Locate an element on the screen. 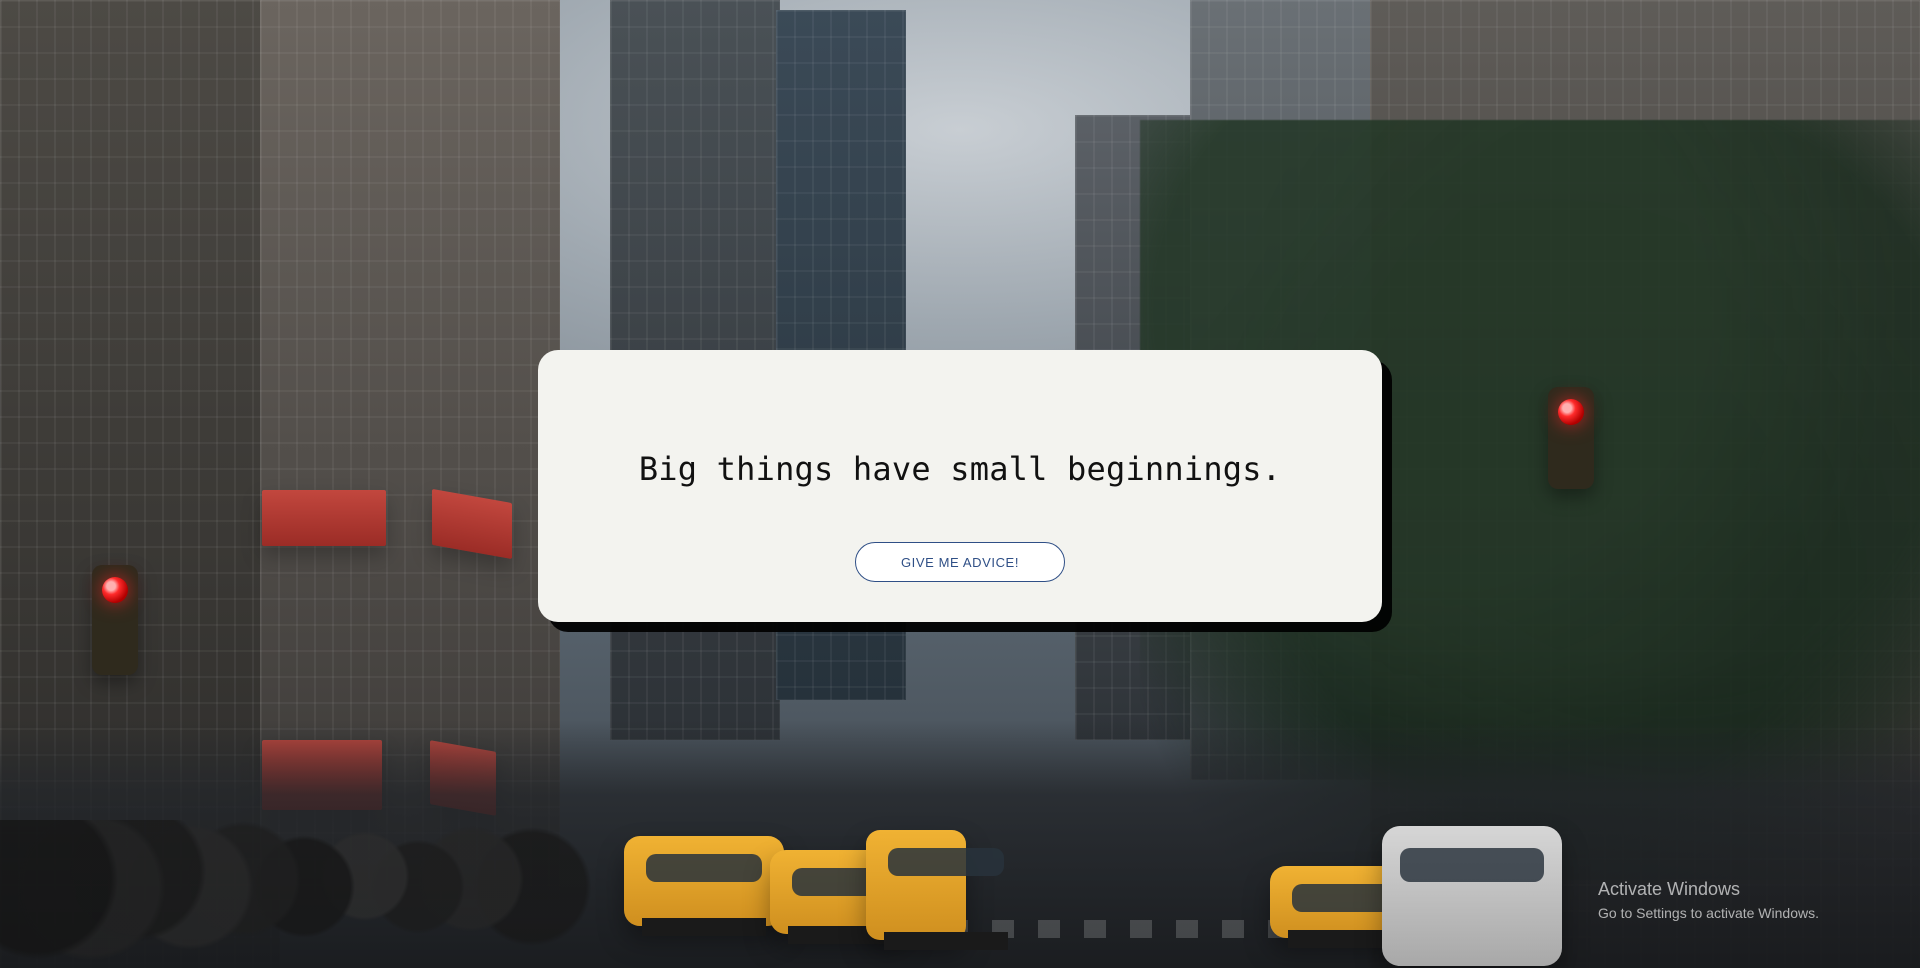  give-me-advice-button: GIVE ME ADVICE! is located at coordinates (960, 562).